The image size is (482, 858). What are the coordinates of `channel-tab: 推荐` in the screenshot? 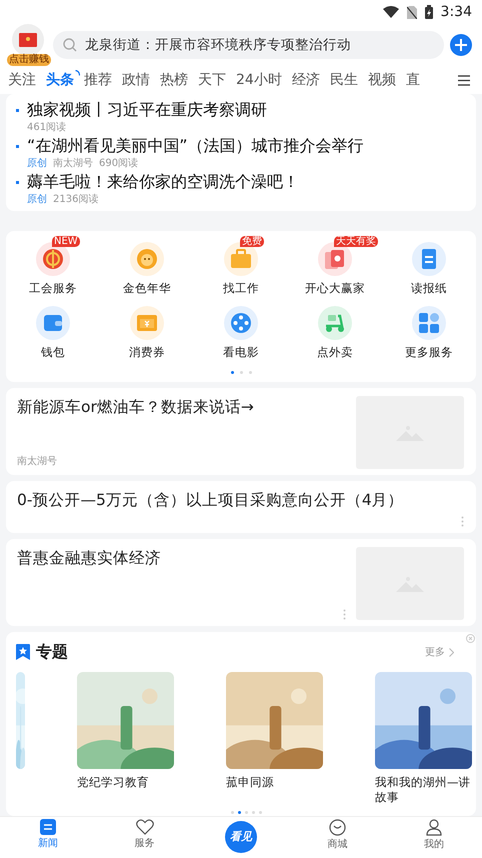 It's located at (101, 80).